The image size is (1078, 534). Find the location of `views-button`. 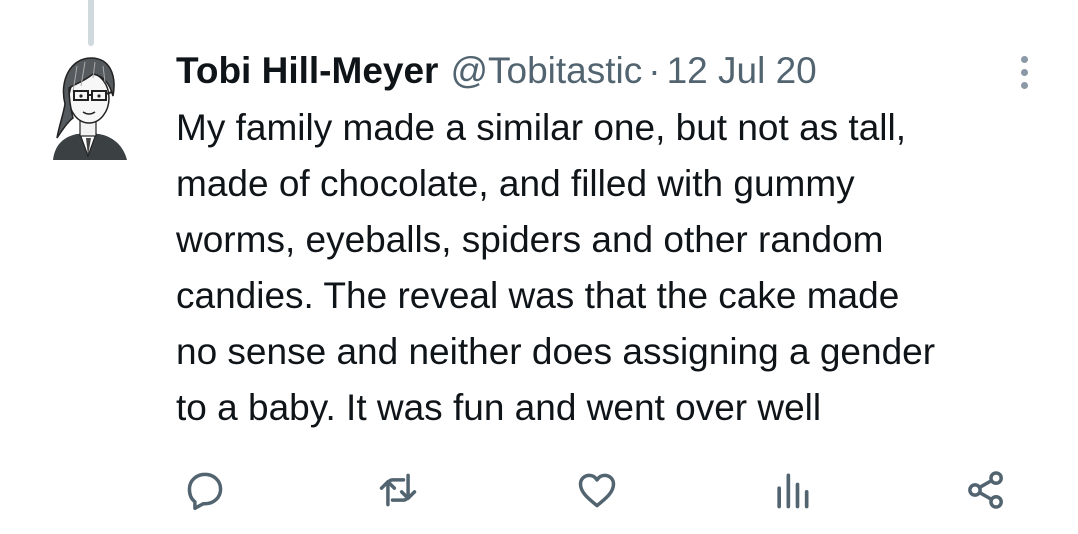

views-button is located at coordinates (792, 490).